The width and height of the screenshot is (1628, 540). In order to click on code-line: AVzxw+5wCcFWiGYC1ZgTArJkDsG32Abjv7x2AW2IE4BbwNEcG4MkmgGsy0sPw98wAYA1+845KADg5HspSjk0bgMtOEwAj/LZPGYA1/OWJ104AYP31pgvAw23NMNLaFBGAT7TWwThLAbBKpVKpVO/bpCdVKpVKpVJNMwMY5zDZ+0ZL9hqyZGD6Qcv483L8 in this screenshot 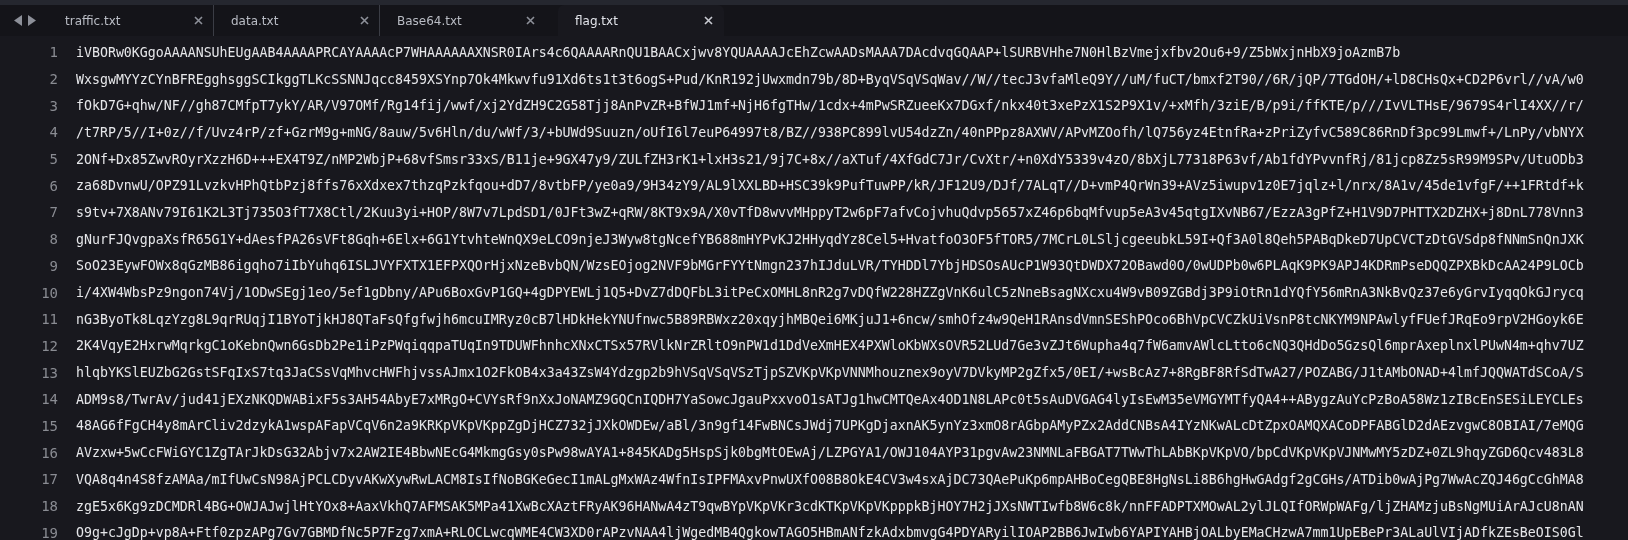, I will do `click(830, 453)`.